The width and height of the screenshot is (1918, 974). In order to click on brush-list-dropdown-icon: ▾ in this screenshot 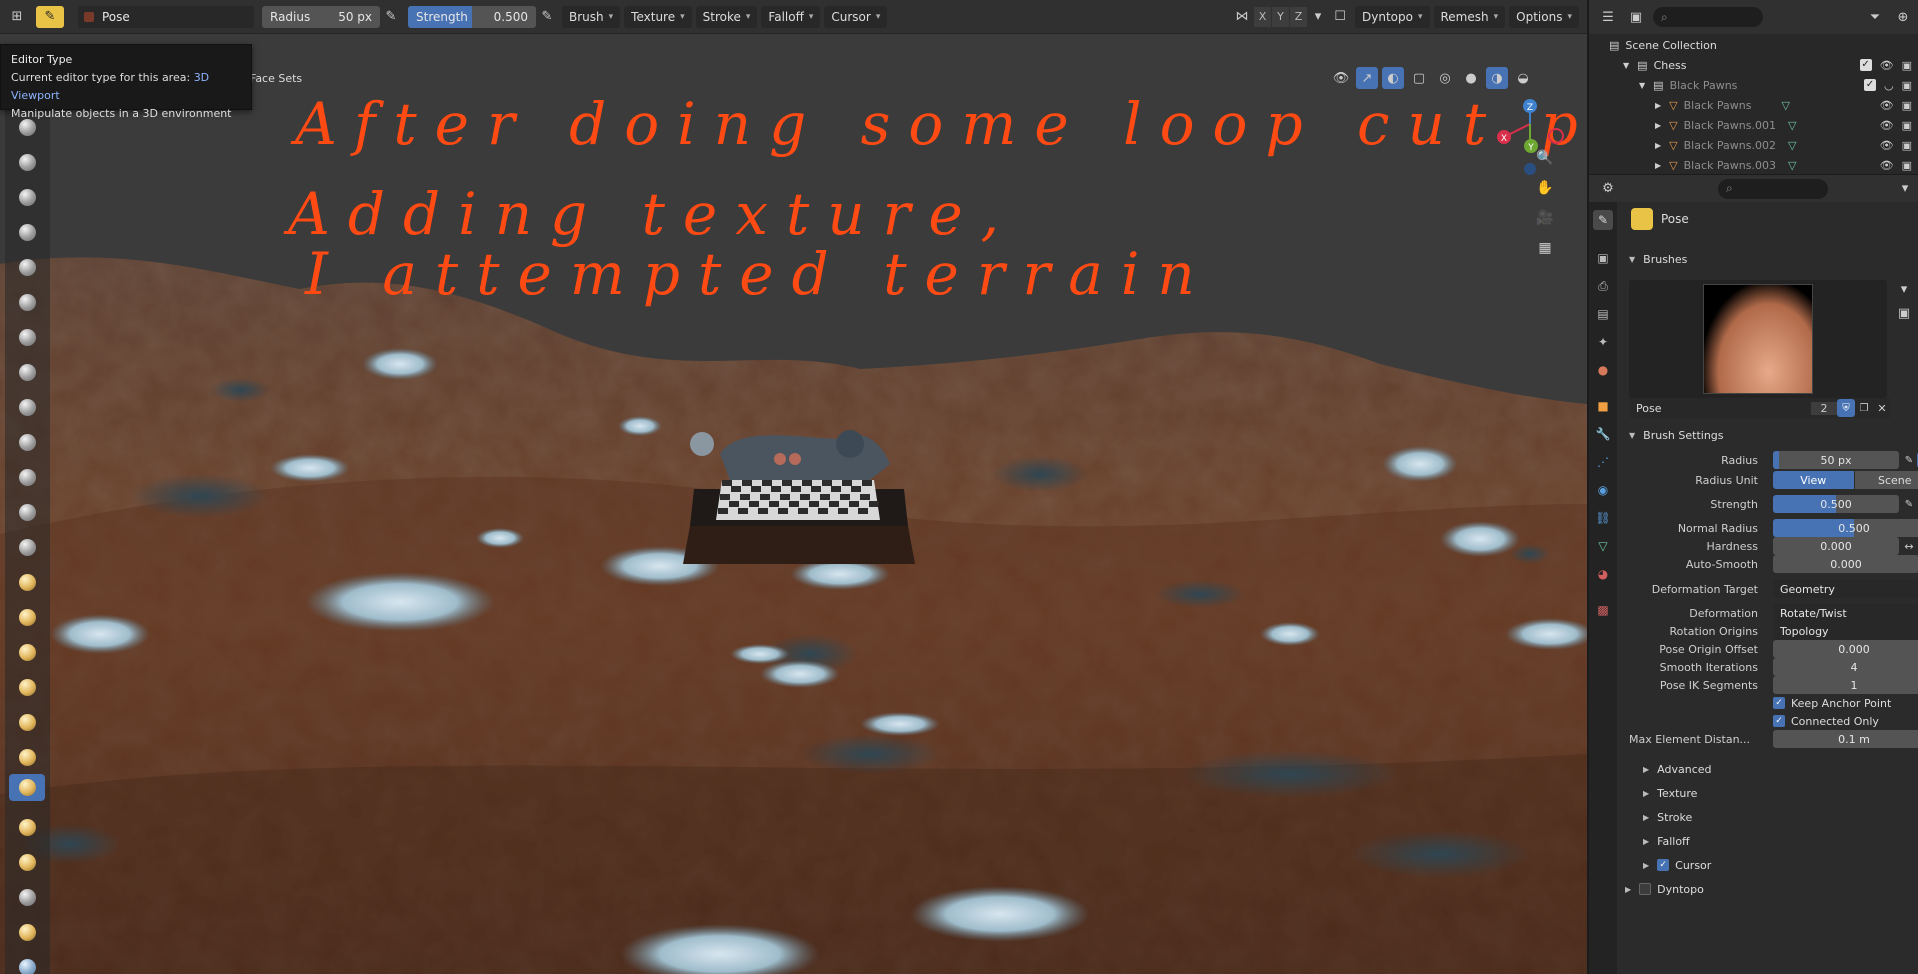, I will do `click(1904, 289)`.